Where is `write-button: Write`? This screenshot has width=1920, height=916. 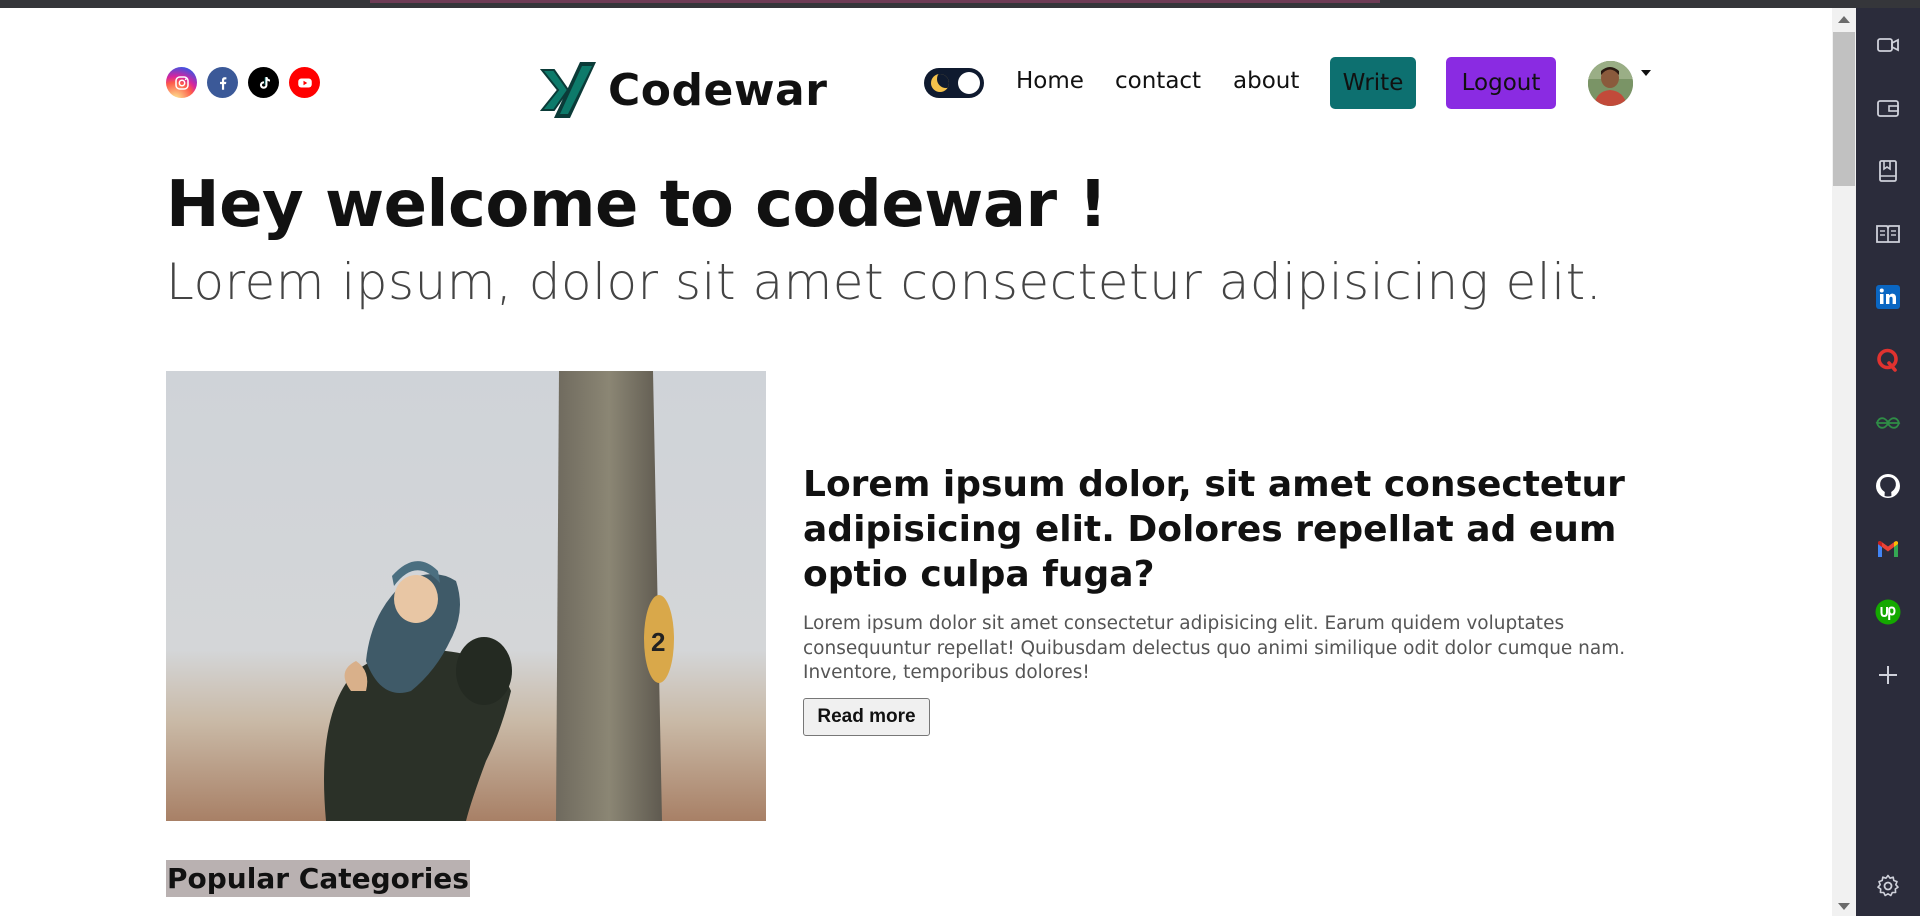
write-button: Write is located at coordinates (1373, 83).